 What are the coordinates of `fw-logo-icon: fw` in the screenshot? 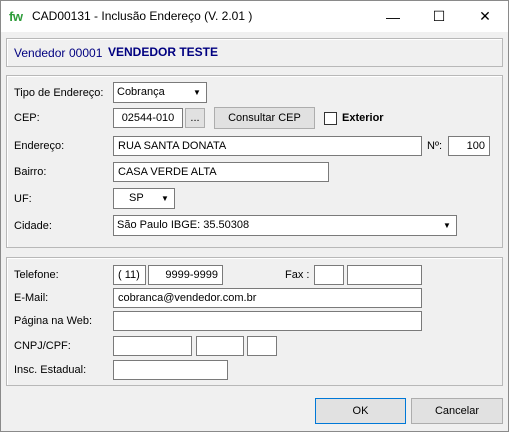 It's located at (16, 16).